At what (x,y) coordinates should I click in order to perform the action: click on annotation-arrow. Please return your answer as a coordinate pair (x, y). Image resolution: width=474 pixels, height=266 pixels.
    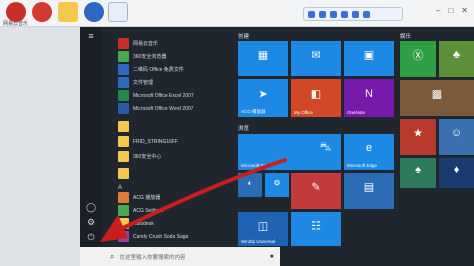
    Looking at the image, I should click on (193, 200).